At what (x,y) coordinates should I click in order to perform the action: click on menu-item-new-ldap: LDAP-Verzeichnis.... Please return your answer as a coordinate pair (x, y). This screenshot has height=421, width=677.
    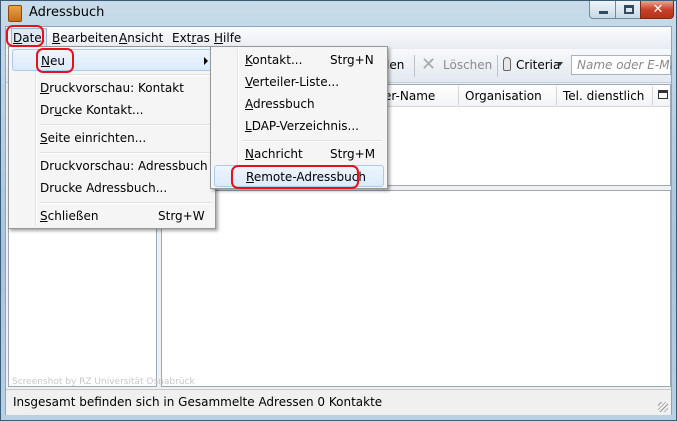
    Looking at the image, I should click on (299, 126).